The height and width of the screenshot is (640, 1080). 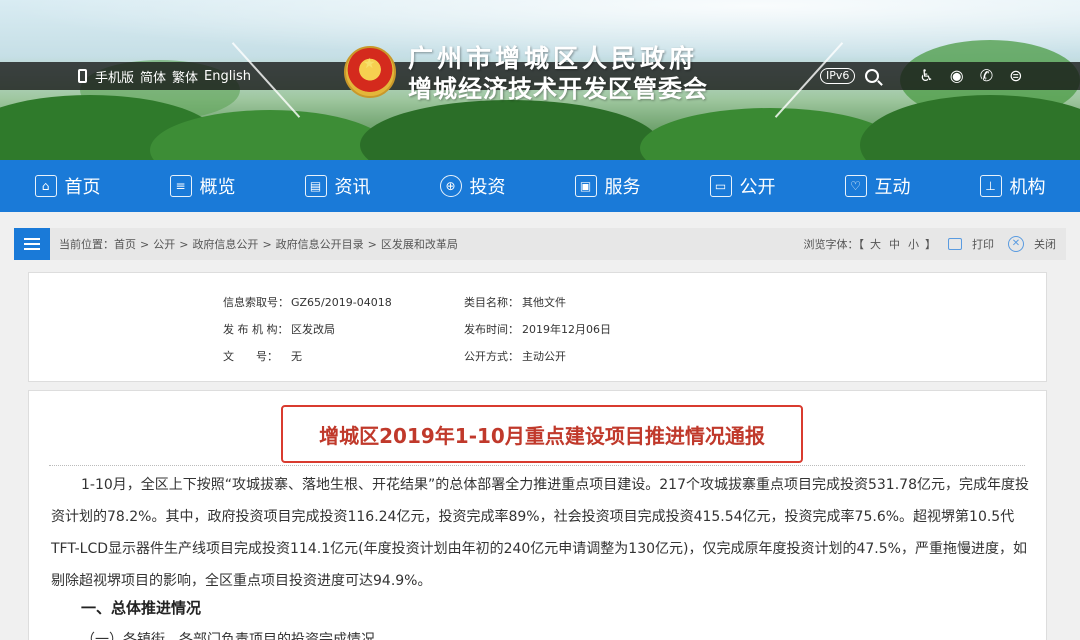 I want to click on info-date-row: 发布时间： 2019年12月06日, so click(x=537, y=329).